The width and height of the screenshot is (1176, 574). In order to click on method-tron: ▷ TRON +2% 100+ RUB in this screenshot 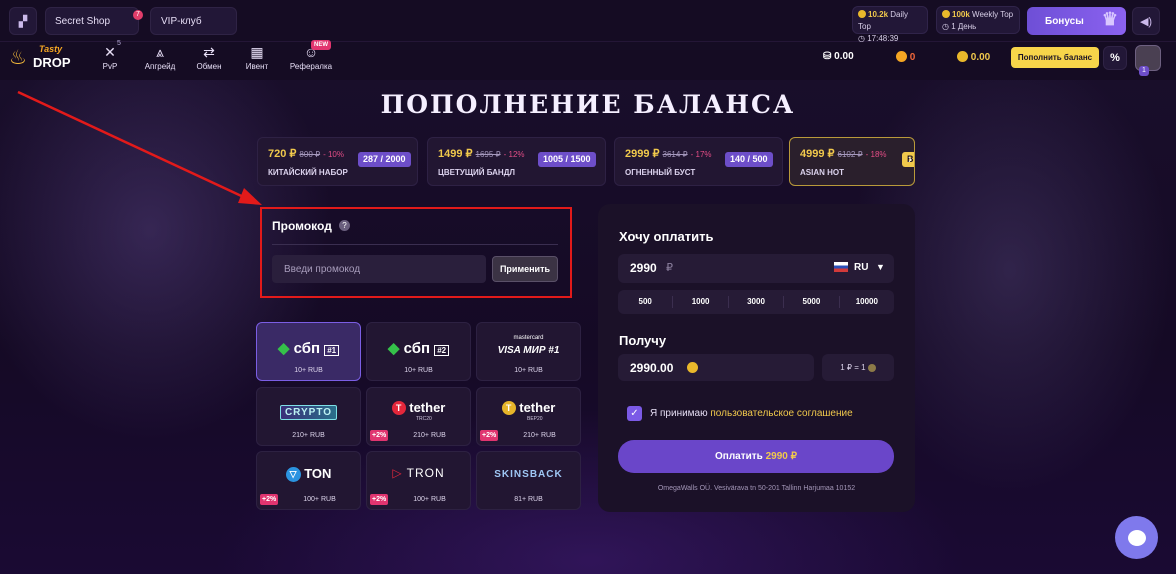, I will do `click(418, 480)`.